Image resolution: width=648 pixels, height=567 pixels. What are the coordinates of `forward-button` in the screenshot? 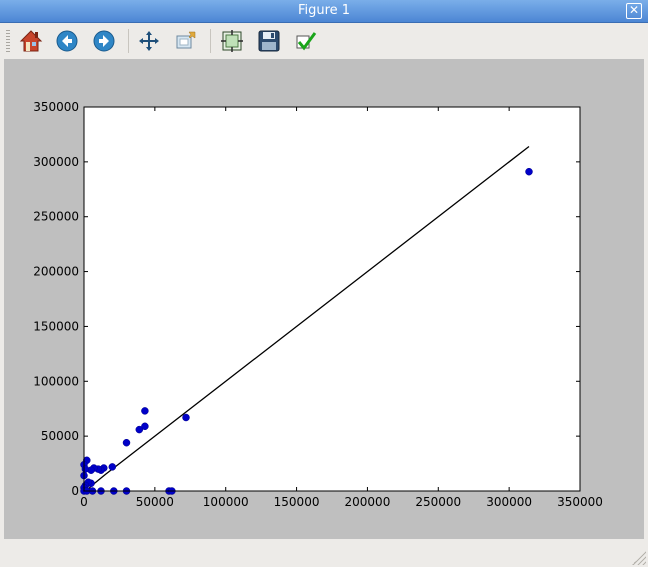 It's located at (104, 41).